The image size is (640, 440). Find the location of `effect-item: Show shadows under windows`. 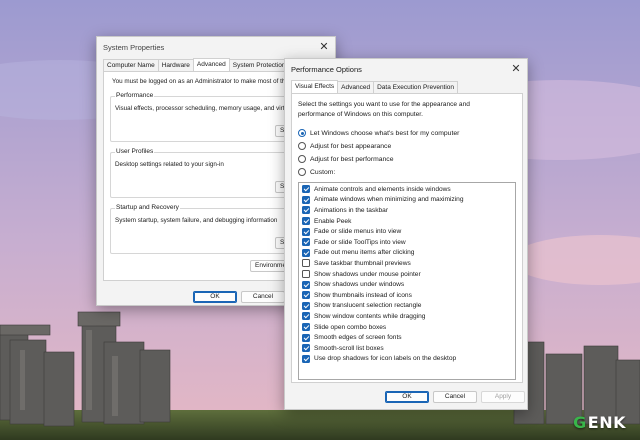

effect-item: Show shadows under windows is located at coordinates (407, 284).